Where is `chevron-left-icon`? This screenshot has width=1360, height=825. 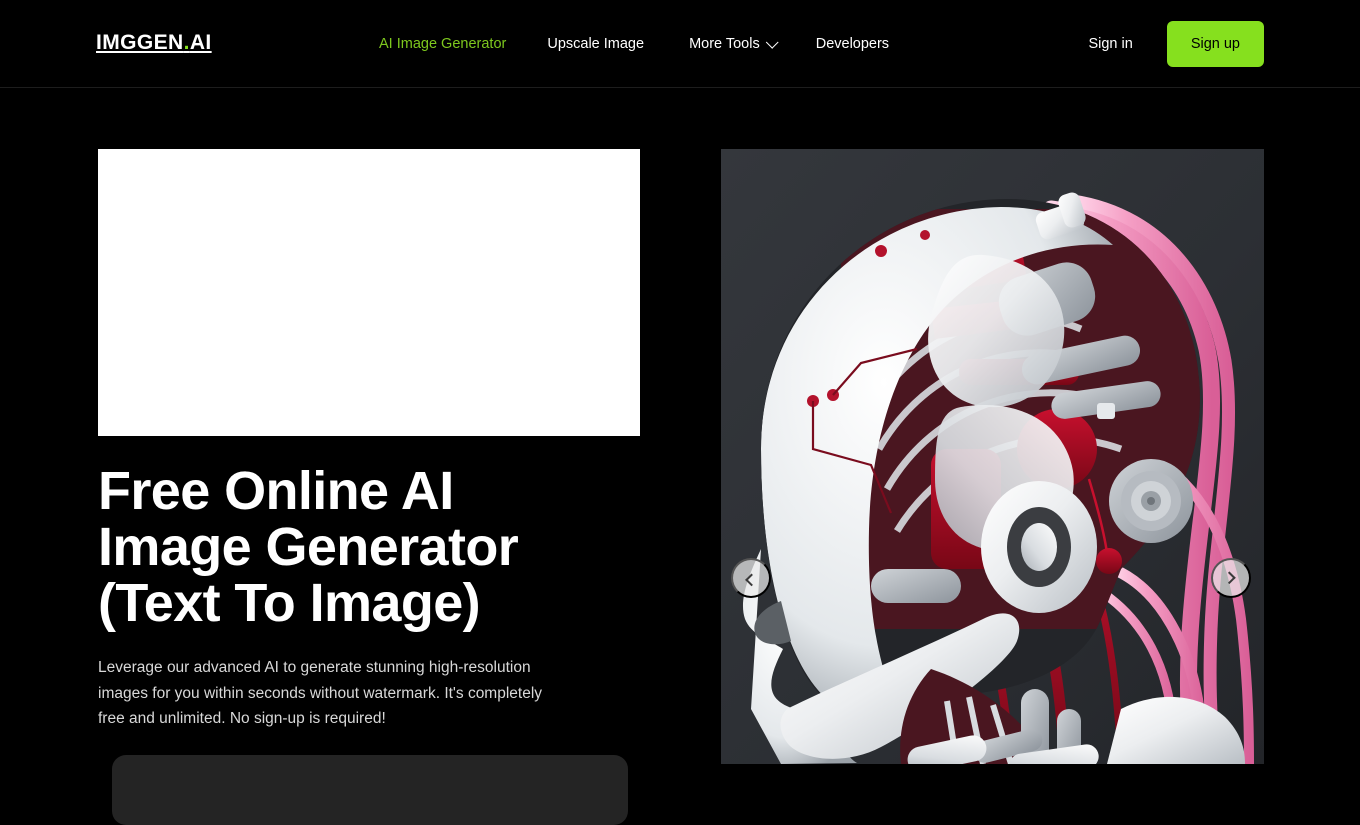 chevron-left-icon is located at coordinates (751, 579).